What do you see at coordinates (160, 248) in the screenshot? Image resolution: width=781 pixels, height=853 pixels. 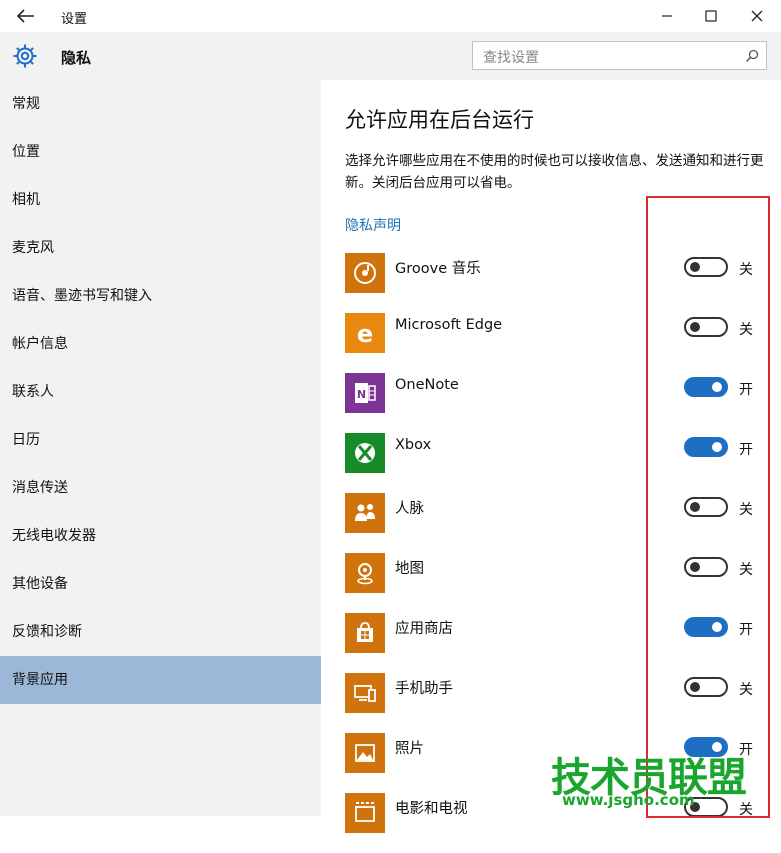 I see `sidebar-item-microphone: 麦克风` at bounding box center [160, 248].